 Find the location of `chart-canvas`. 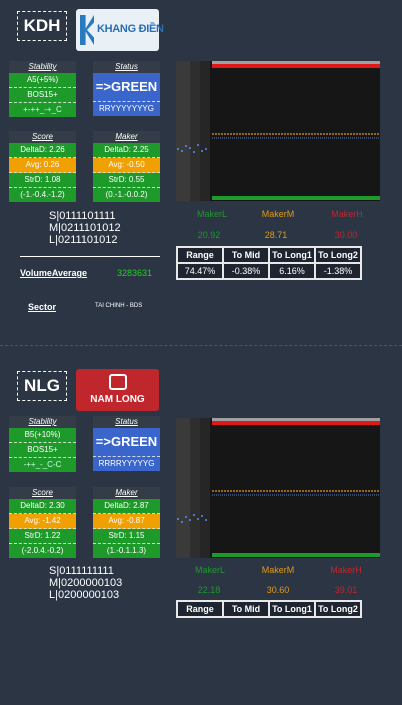

chart-canvas is located at coordinates (278, 131).